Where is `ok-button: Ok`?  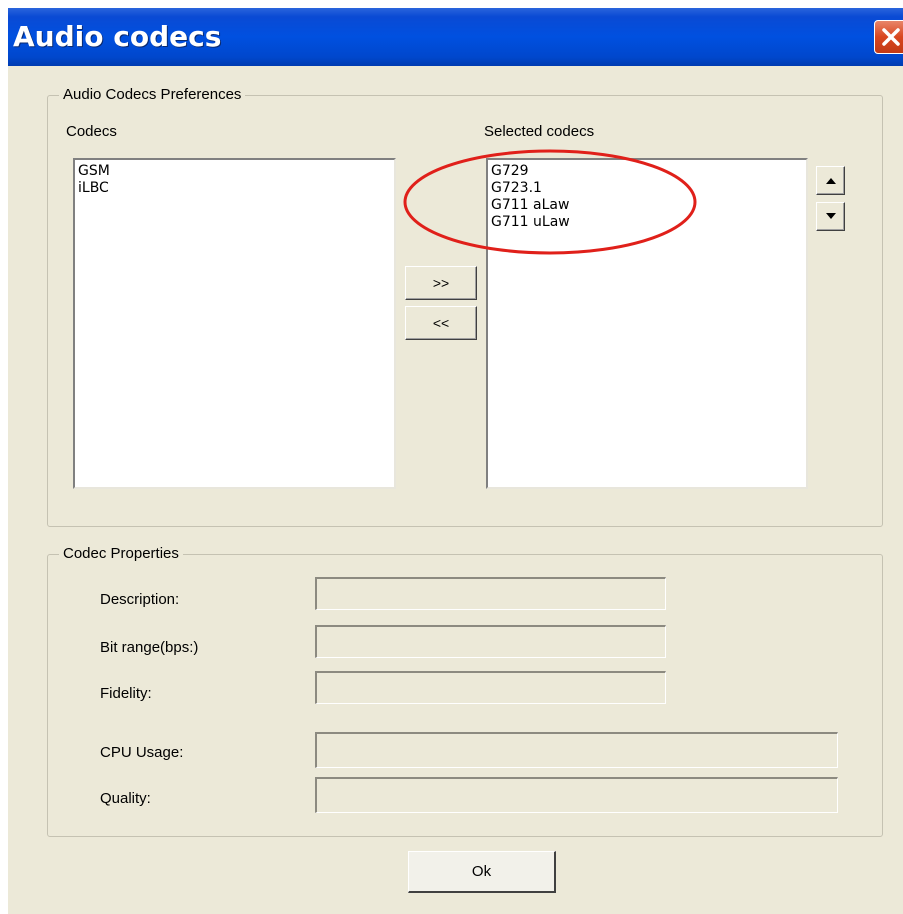 ok-button: Ok is located at coordinates (482, 872).